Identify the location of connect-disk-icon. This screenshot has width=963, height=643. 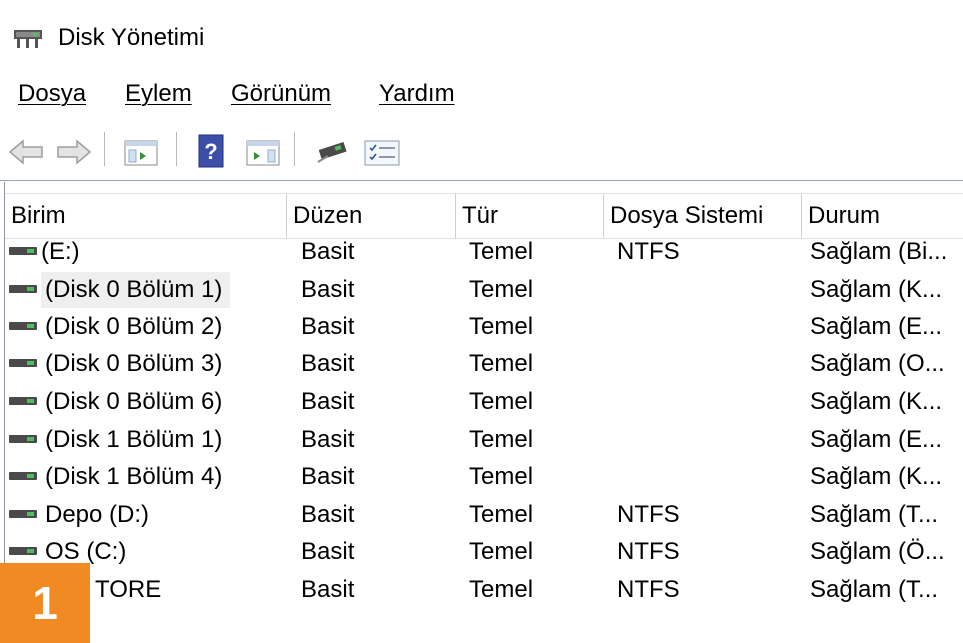
(332, 153).